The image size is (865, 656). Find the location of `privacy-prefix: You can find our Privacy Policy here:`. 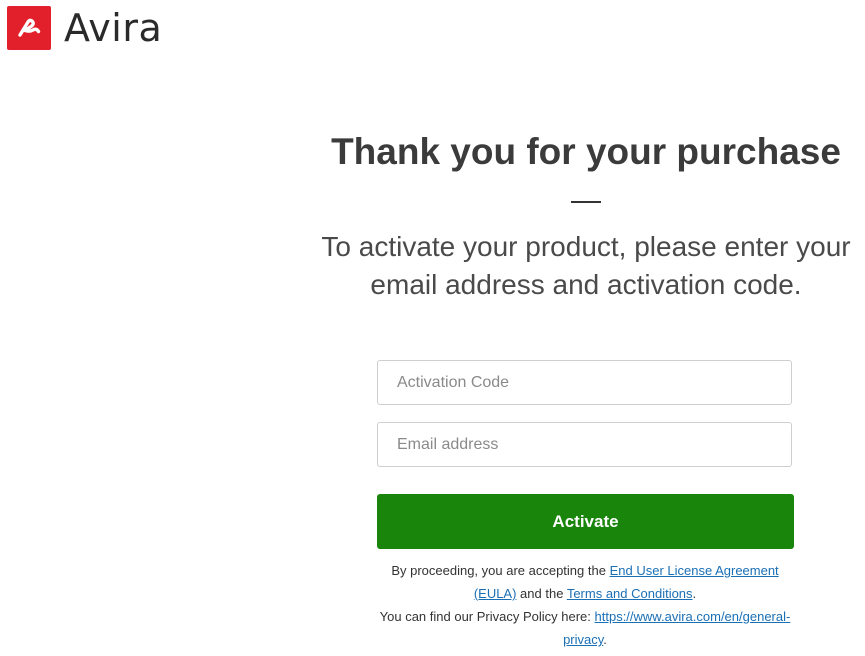

privacy-prefix: You can find our Privacy Policy here: is located at coordinates (487, 616).